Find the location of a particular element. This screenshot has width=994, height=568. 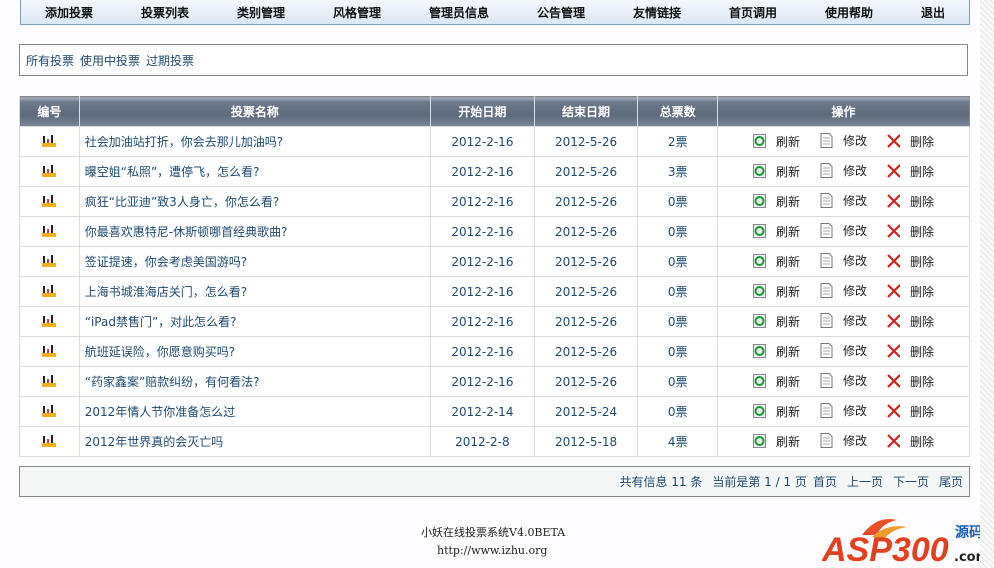

nav-item: 使用帮助 is located at coordinates (849, 12).